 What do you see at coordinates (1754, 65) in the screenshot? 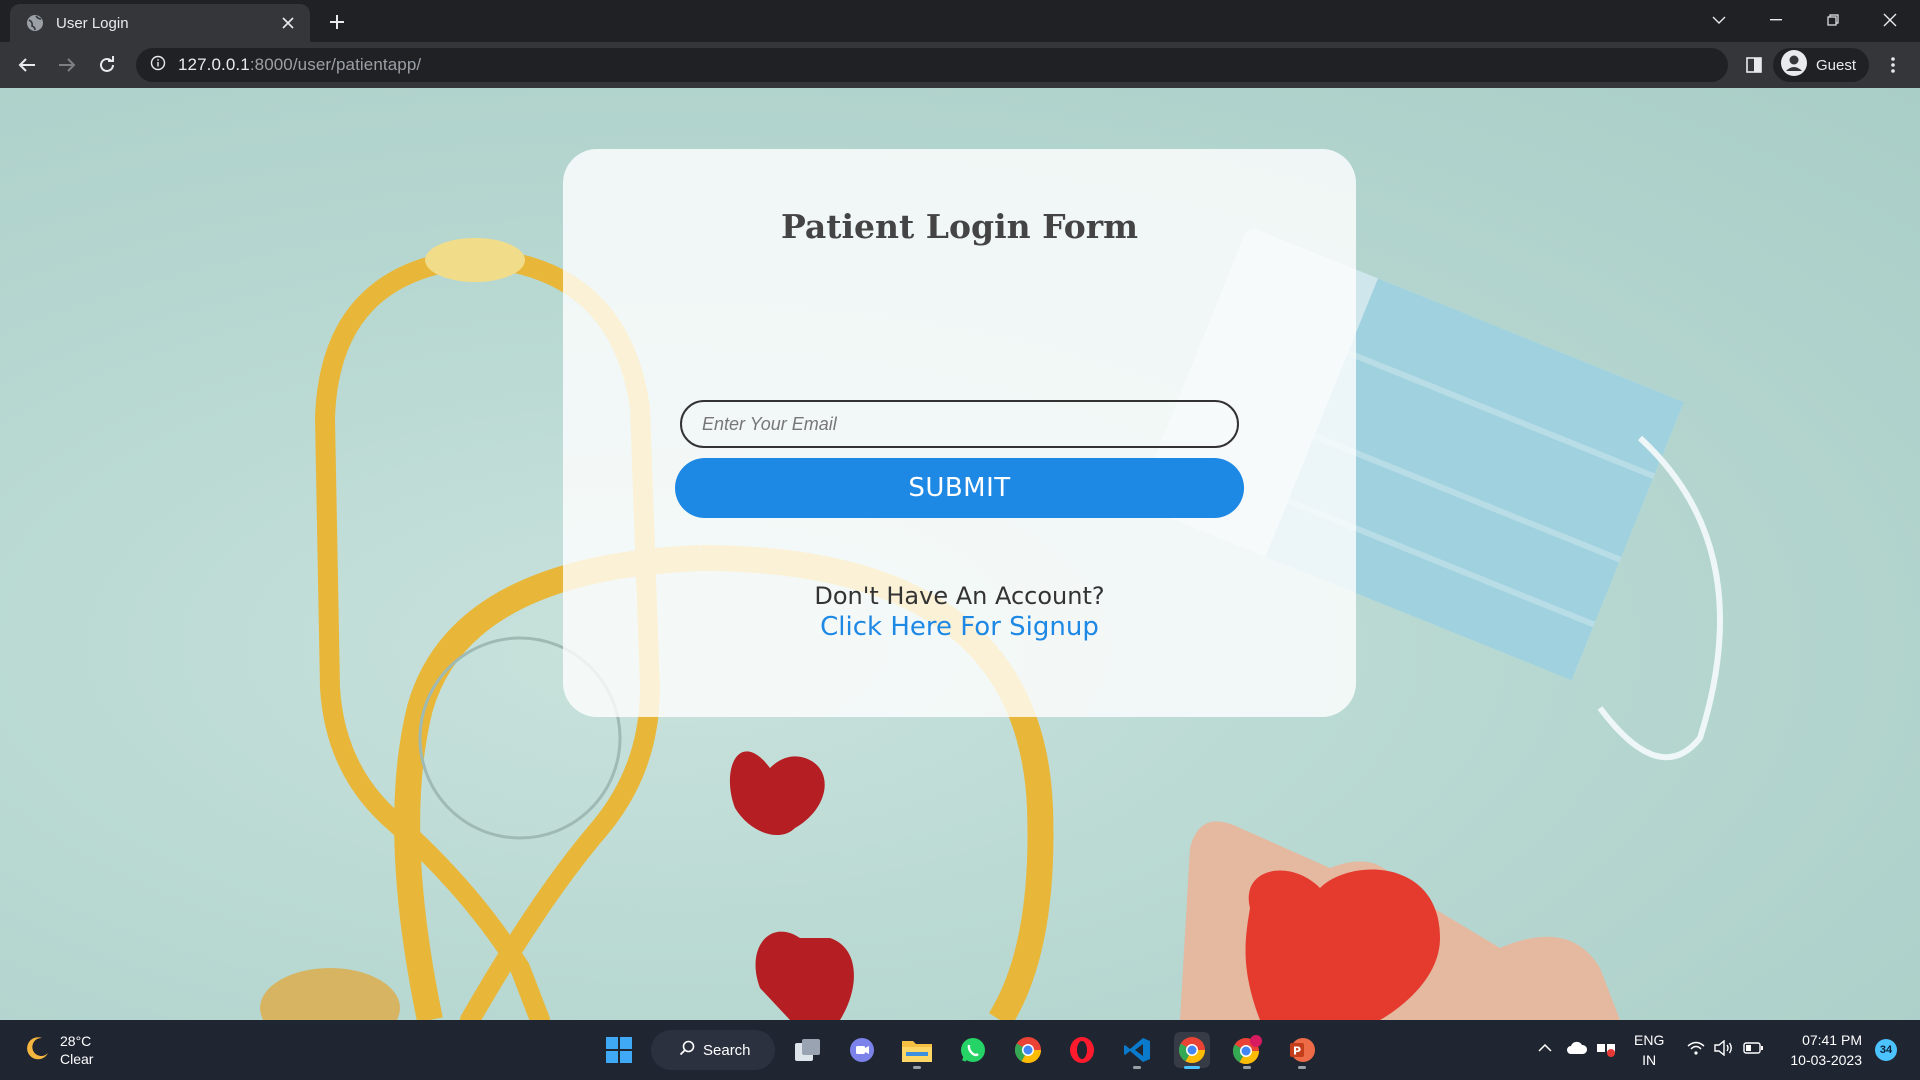
I see `side-panel-icon` at bounding box center [1754, 65].